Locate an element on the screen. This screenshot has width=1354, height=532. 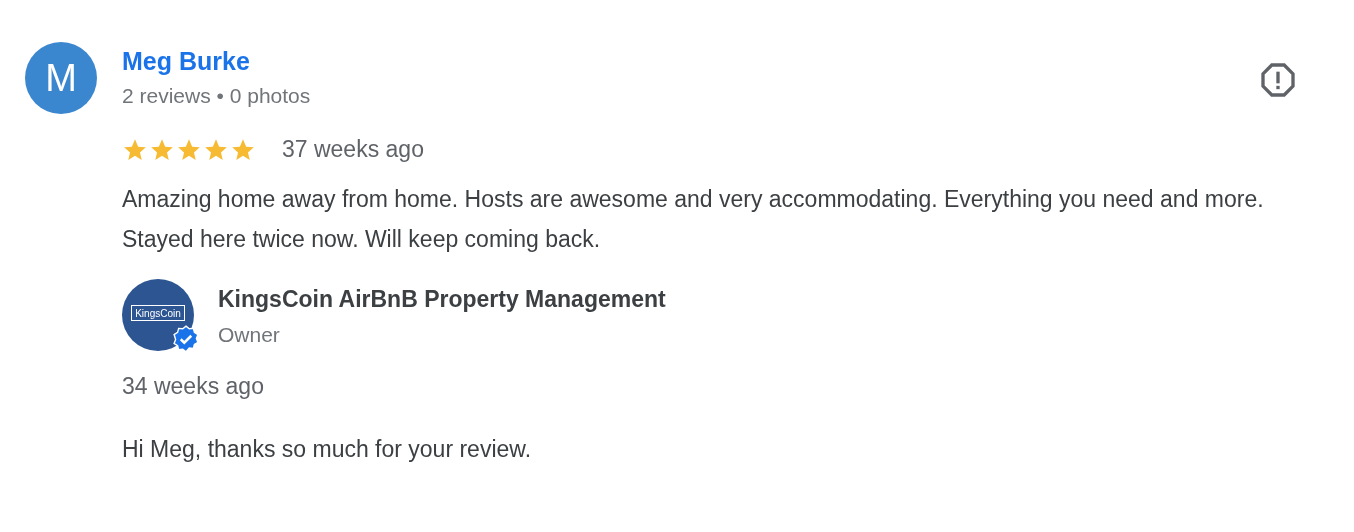
reviewer-name: Meg Burke is located at coordinates (186, 61).